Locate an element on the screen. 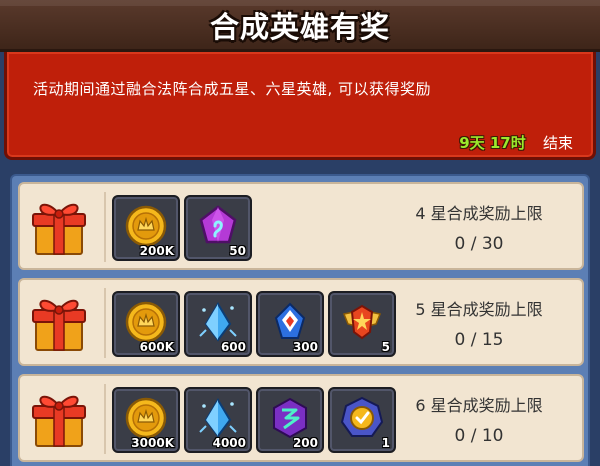  reward-slot-gold: 200K is located at coordinates (146, 228).